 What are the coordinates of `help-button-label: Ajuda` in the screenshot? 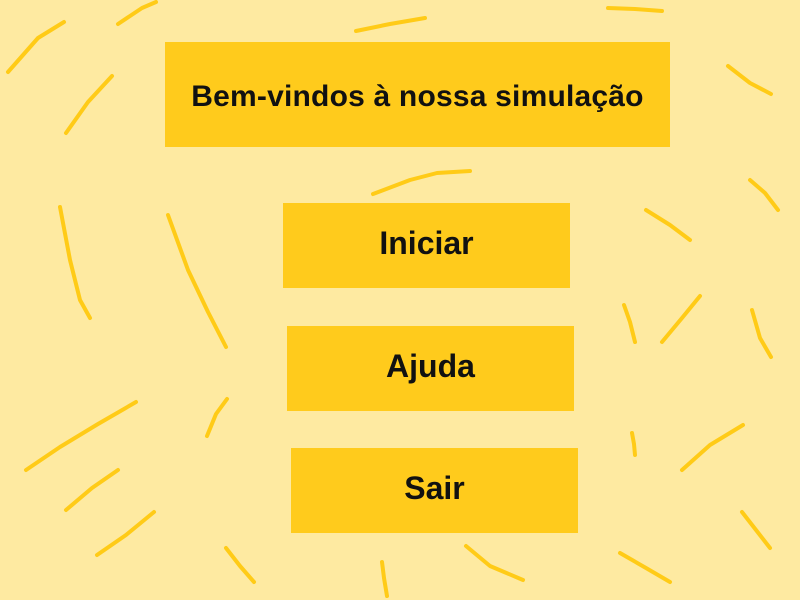 It's located at (430, 366).